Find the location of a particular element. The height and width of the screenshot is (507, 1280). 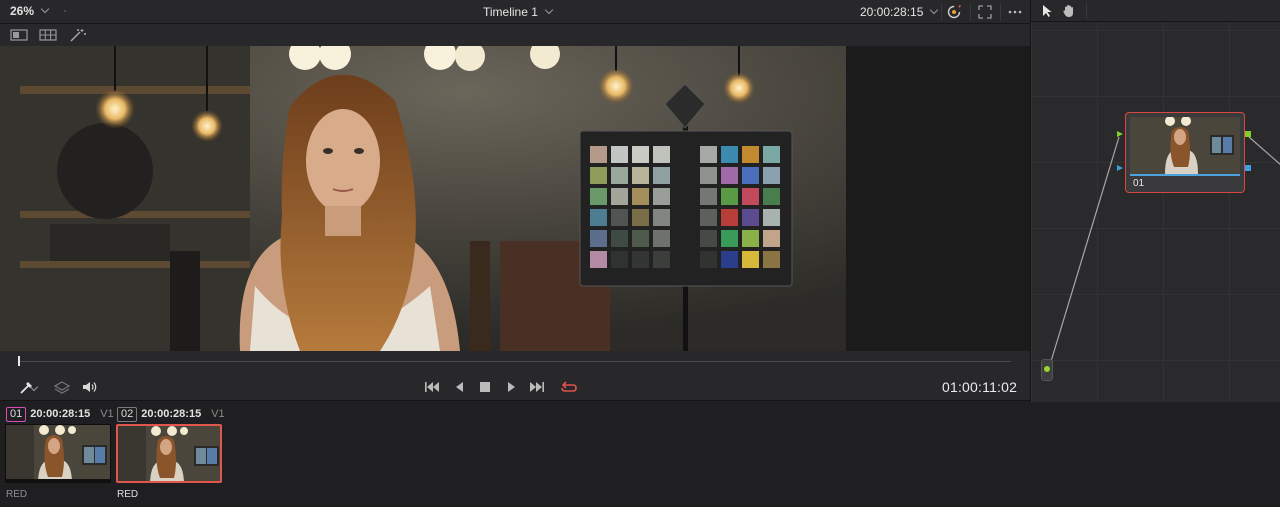

more-options-icon is located at coordinates (1015, 12).